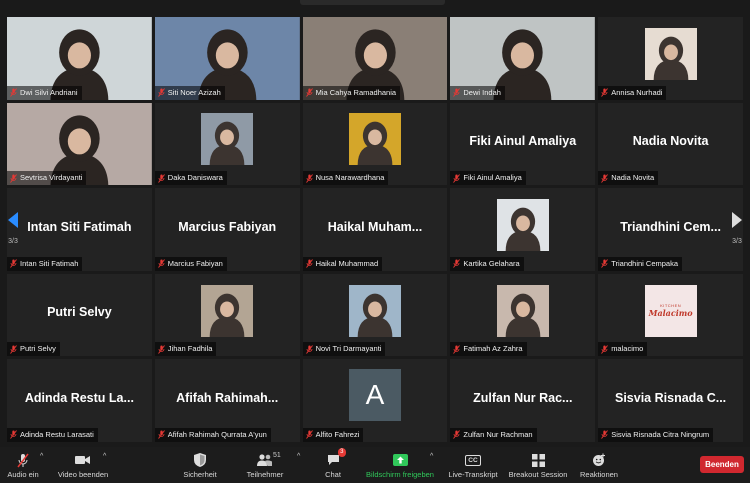 This screenshot has width=750, height=483. Describe the element at coordinates (670, 310) in the screenshot. I see `profile-logo: KITCHEN Malacimo` at that location.